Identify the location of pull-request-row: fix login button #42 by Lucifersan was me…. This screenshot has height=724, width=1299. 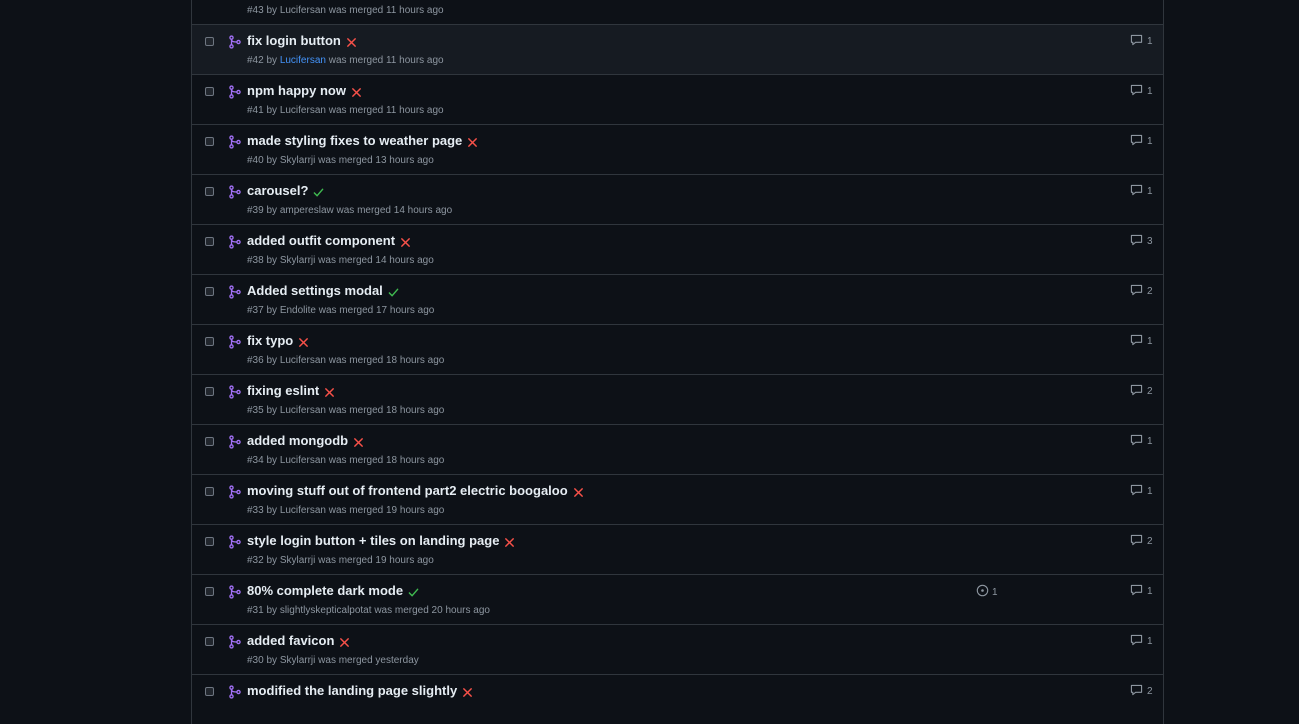
(677, 49).